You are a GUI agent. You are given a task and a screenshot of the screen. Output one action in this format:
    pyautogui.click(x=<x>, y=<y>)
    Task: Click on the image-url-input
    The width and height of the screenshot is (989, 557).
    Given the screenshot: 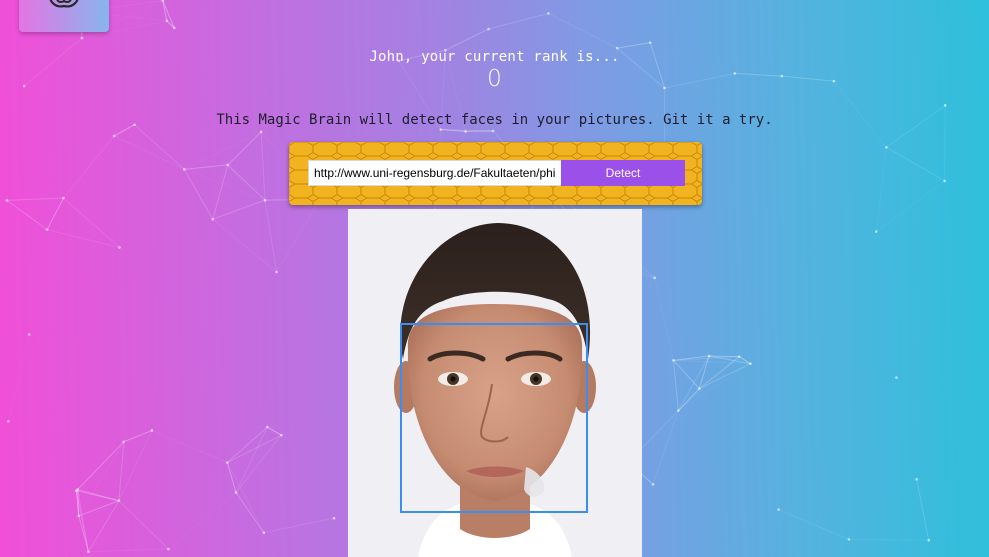 What is the action you would take?
    pyautogui.click(x=434, y=173)
    